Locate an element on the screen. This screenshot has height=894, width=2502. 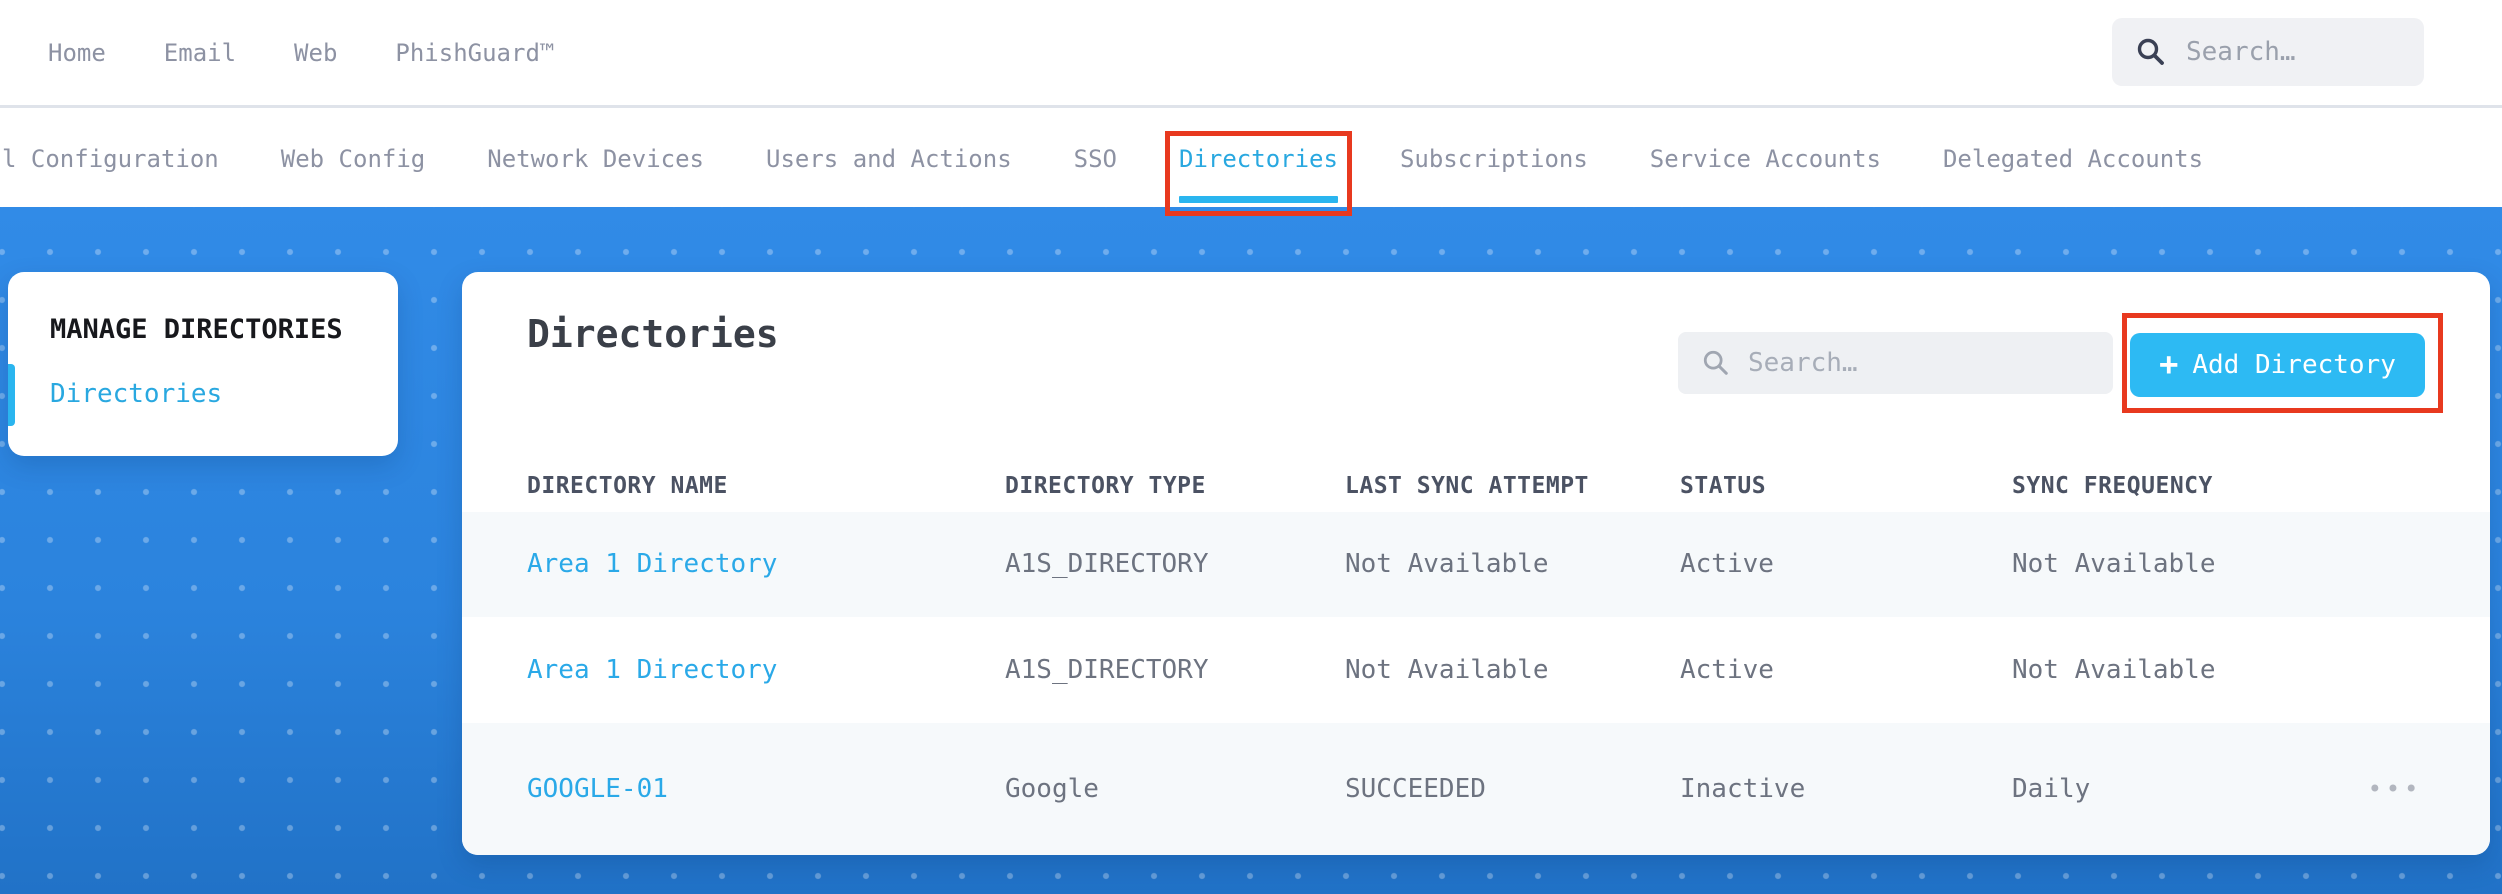
tab-label: SSO is located at coordinates (1095, 159).